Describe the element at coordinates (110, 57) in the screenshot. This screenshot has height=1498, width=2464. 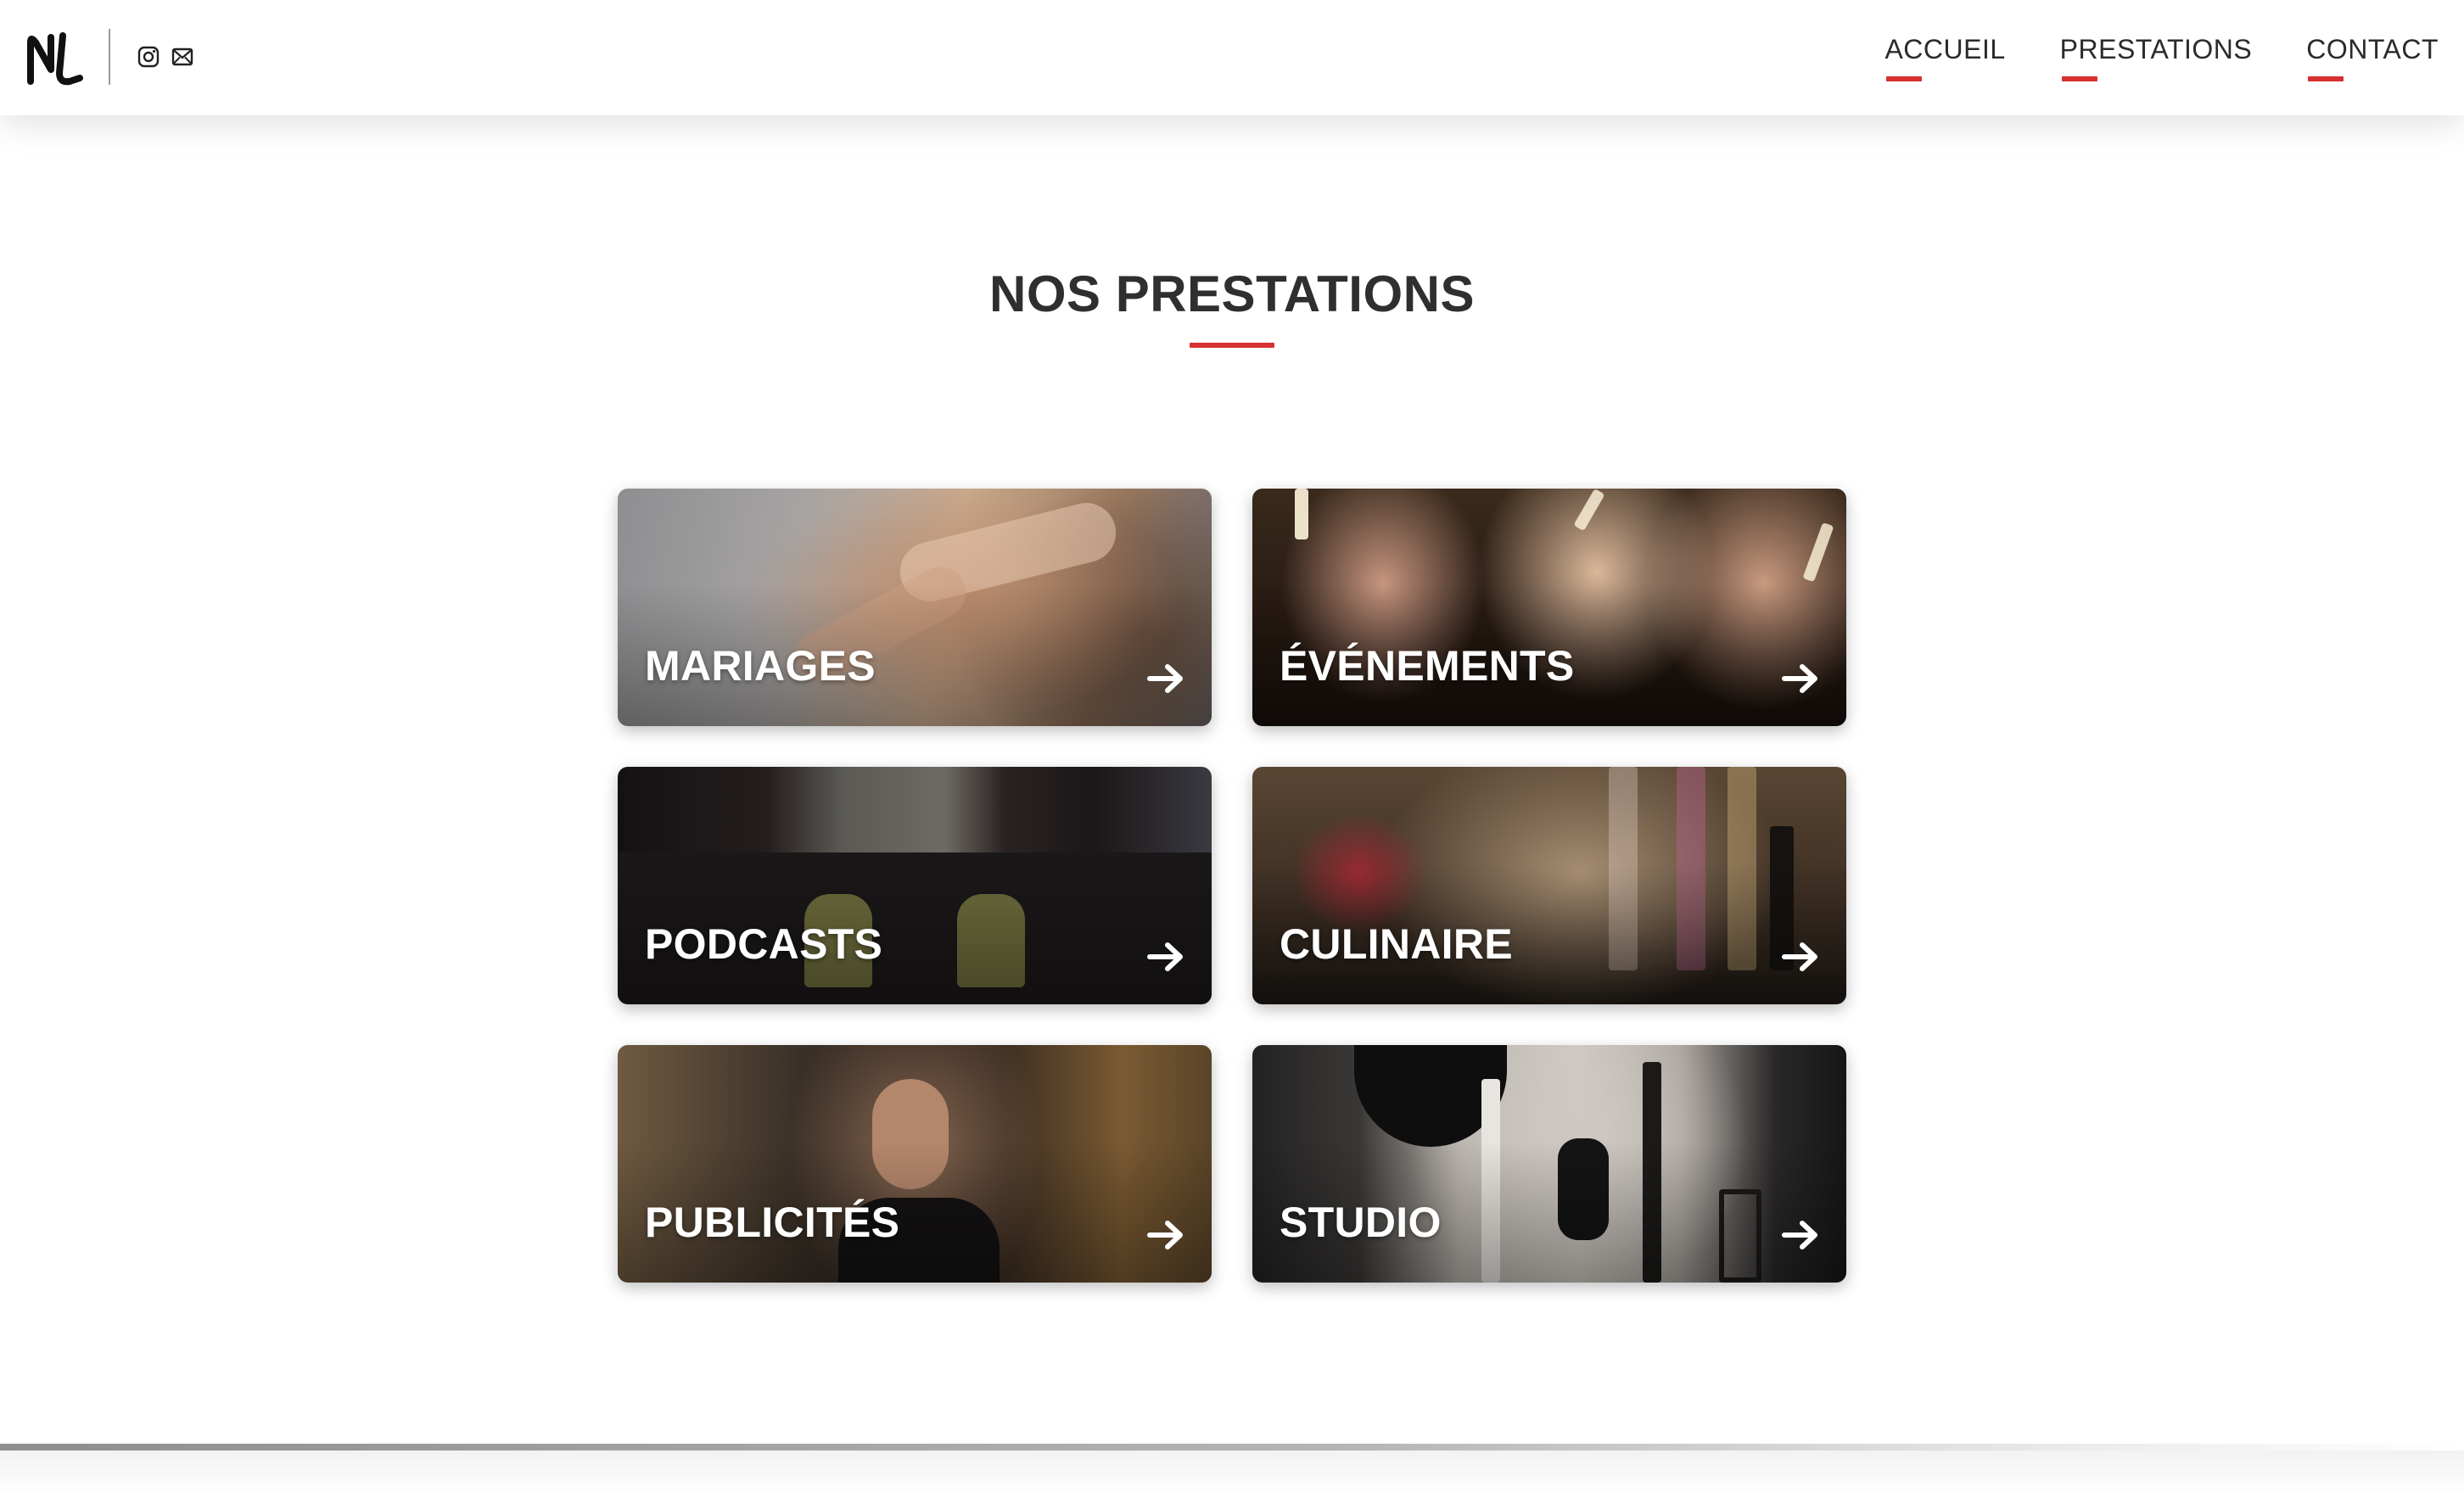
I see `logo-divider` at that location.